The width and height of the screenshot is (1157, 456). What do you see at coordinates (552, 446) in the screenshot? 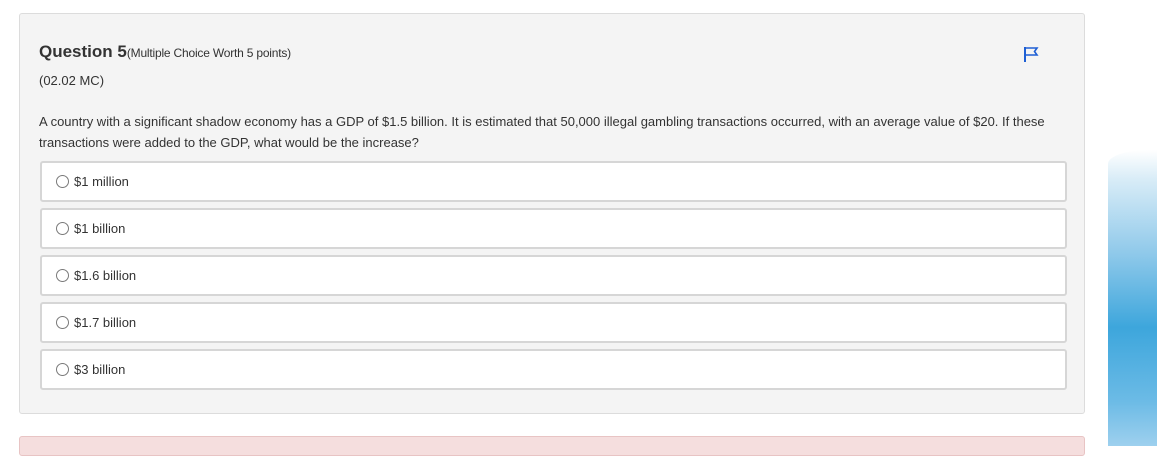
I see `next-question-panel` at bounding box center [552, 446].